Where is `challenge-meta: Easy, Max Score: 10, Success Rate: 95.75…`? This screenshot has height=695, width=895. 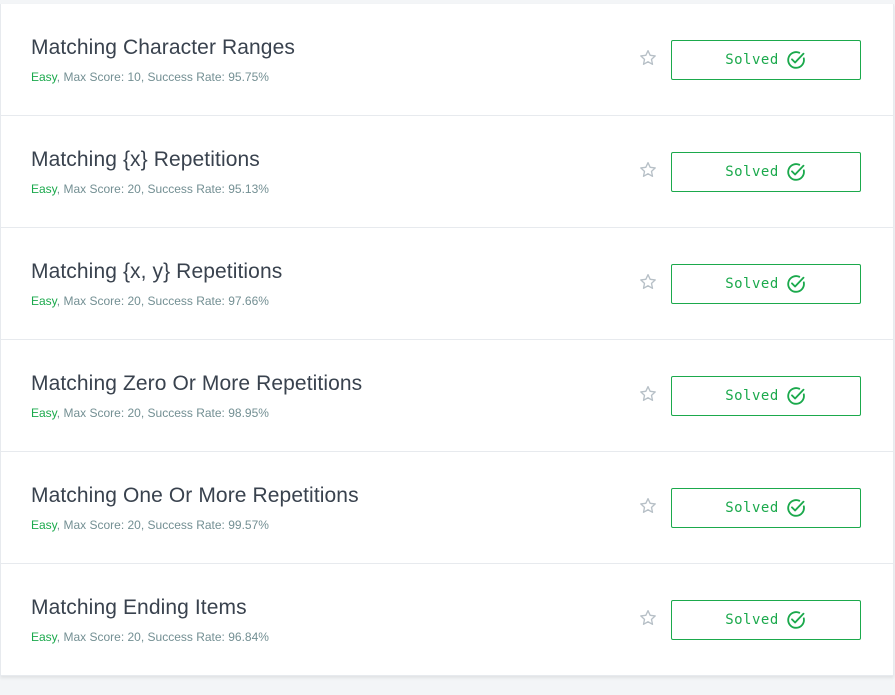 challenge-meta: Easy, Max Score: 10, Success Rate: 95.75… is located at coordinates (150, 77).